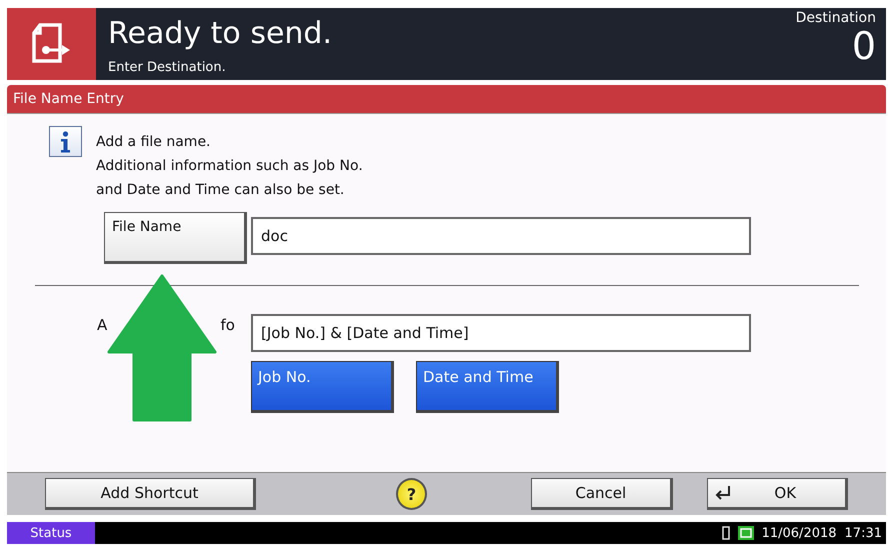  What do you see at coordinates (501, 333) in the screenshot?
I see `additional-info-field: [Job No.] & [Date and Time]` at bounding box center [501, 333].